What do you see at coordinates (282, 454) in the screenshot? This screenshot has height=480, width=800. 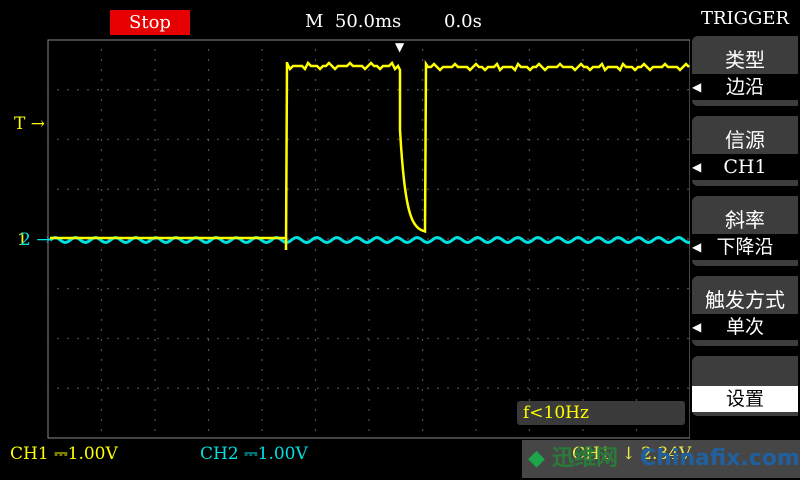 I see `ch2-volts-per-div: 1.00V` at bounding box center [282, 454].